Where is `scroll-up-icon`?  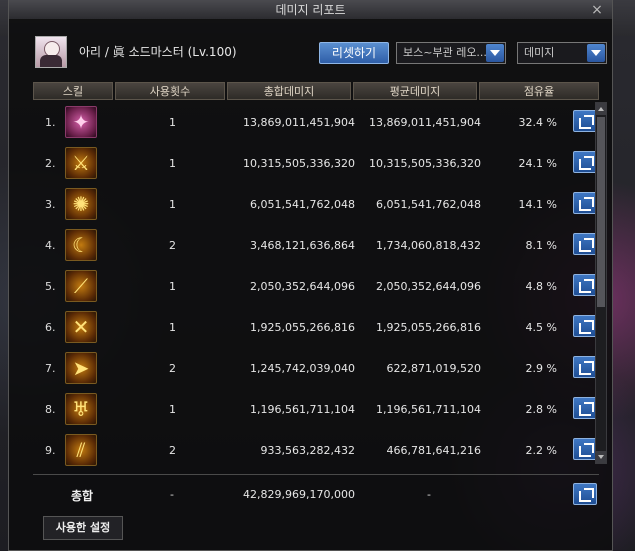
scroll-up-icon is located at coordinates (601, 109).